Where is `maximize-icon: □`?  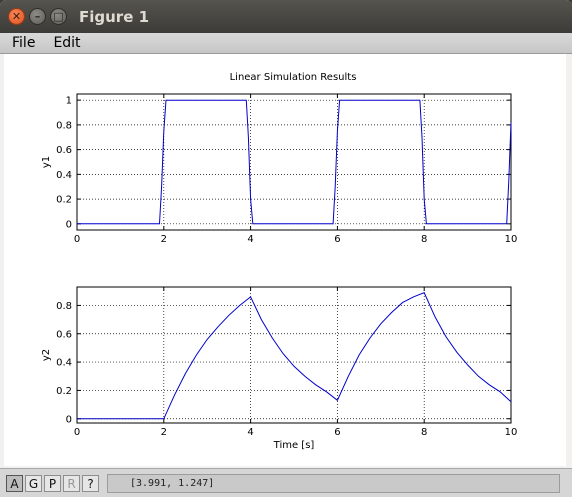 maximize-icon: □ is located at coordinates (58, 16).